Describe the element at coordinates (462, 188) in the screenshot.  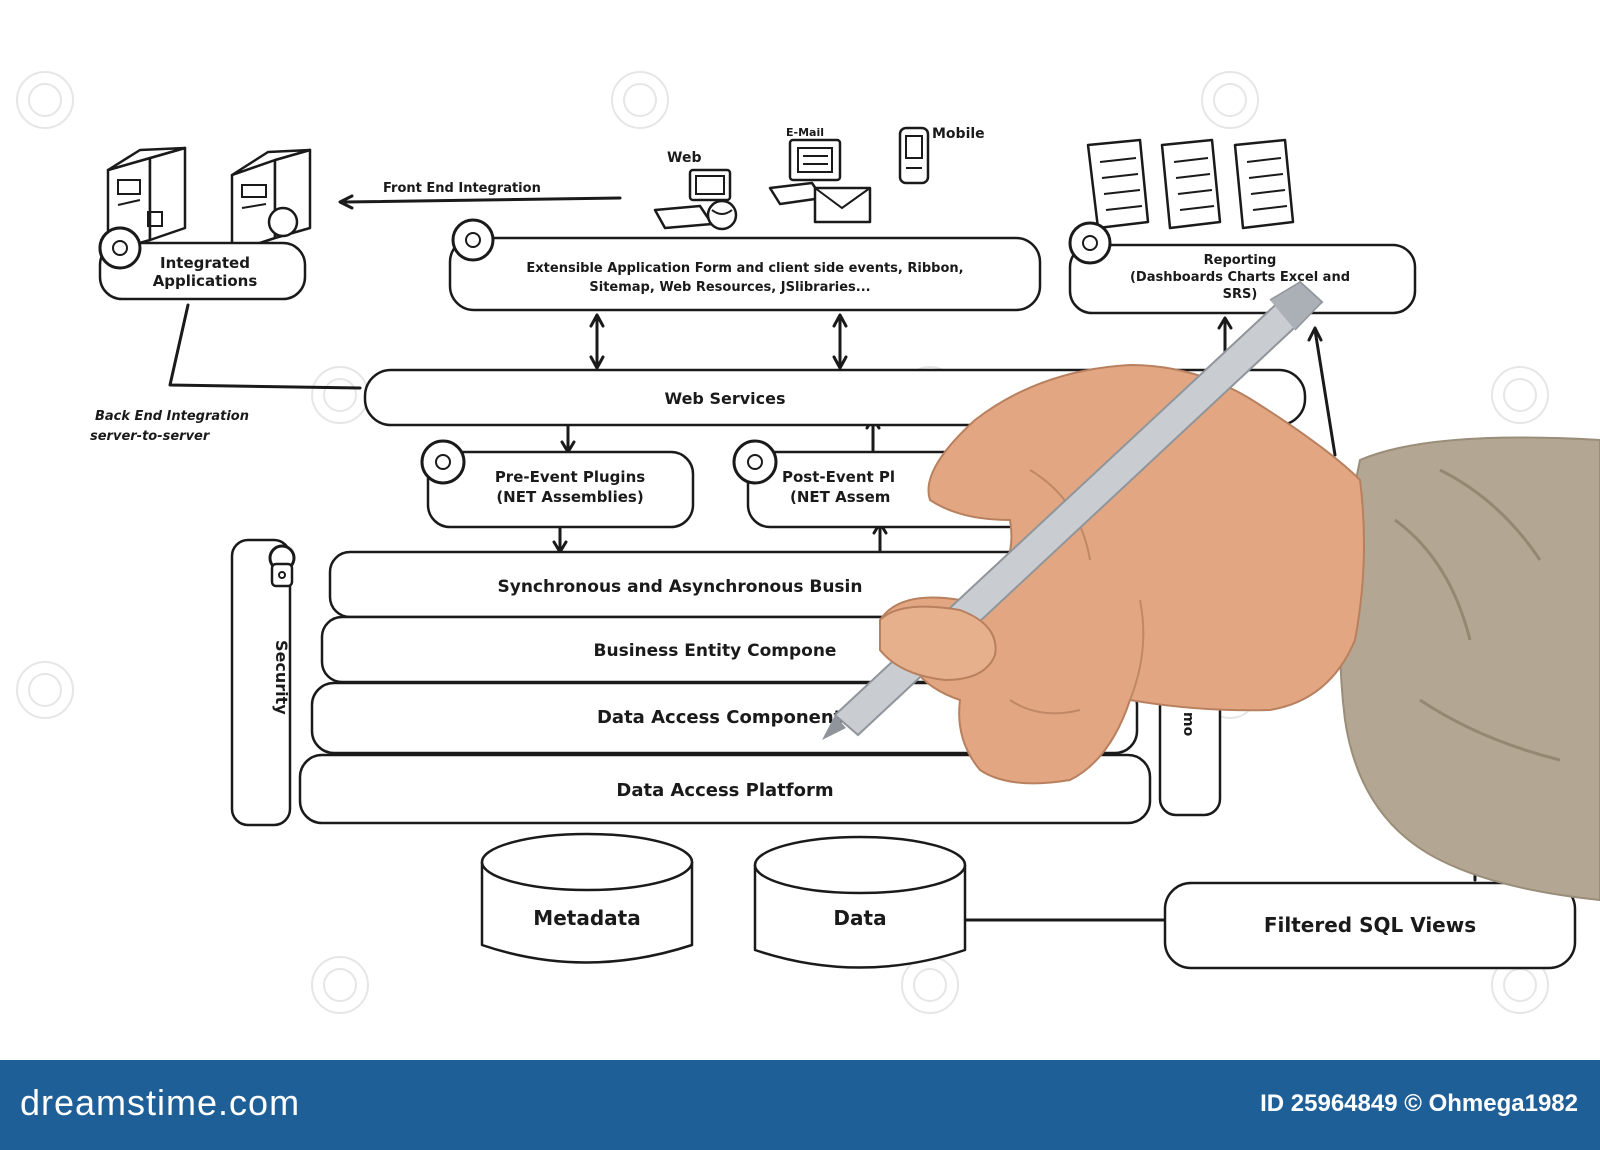
I see `front-end-integration-label: Front End Integration` at that location.